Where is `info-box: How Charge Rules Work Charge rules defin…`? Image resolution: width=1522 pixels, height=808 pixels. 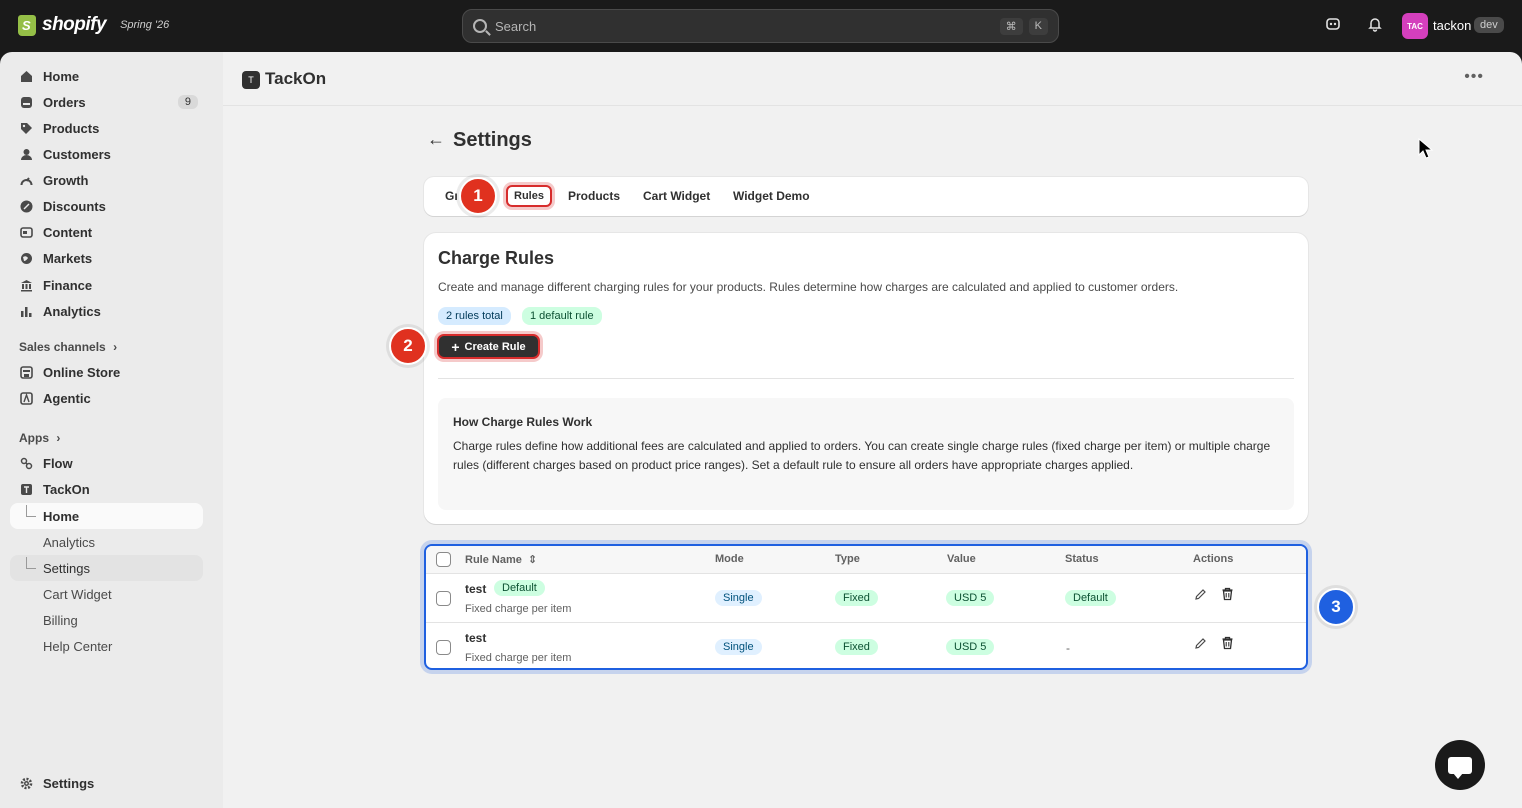 info-box: How Charge Rules Work Charge rules defin… is located at coordinates (866, 454).